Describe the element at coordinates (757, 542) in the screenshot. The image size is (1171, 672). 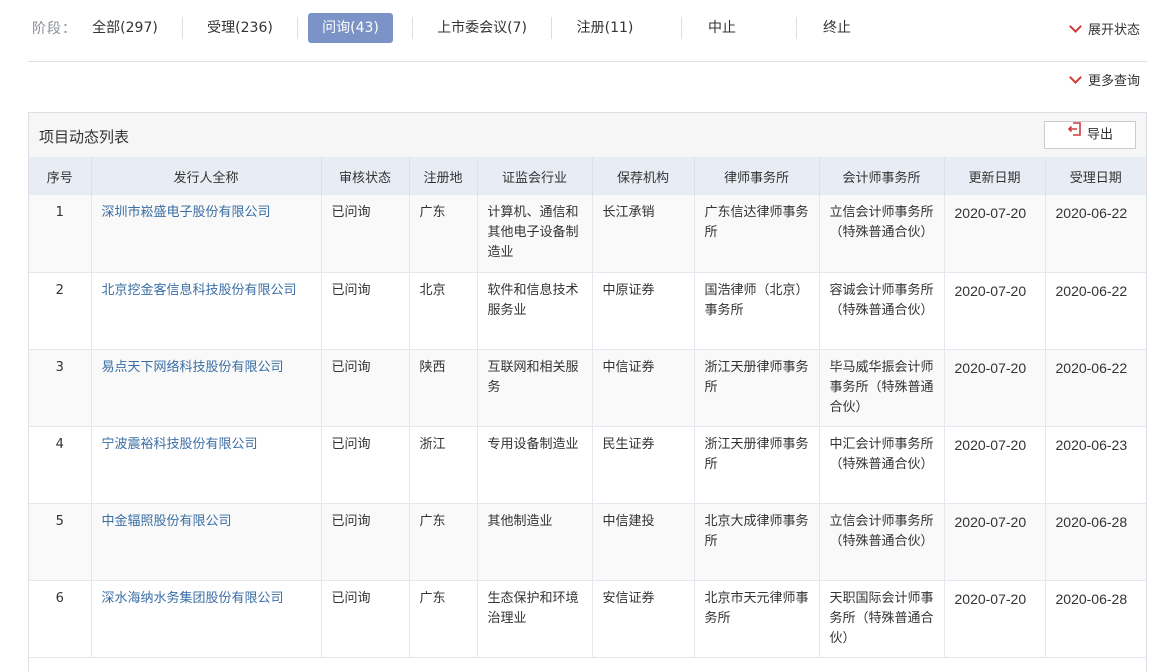
I see `law-firm: 北京大成律师事务所` at that location.